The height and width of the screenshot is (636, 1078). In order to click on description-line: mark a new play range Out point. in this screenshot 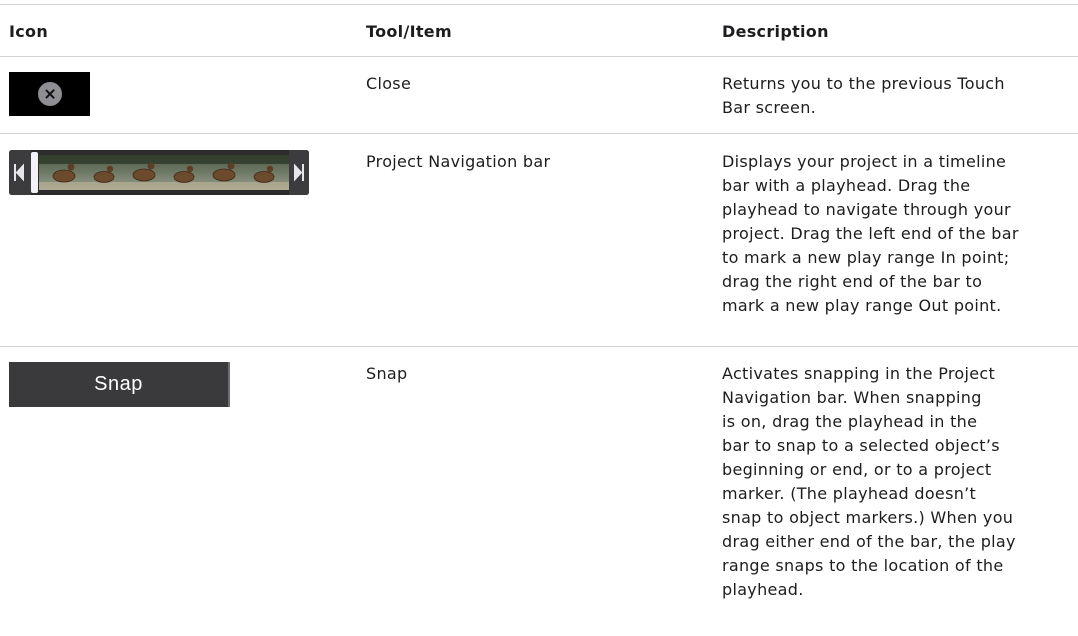, I will do `click(862, 305)`.